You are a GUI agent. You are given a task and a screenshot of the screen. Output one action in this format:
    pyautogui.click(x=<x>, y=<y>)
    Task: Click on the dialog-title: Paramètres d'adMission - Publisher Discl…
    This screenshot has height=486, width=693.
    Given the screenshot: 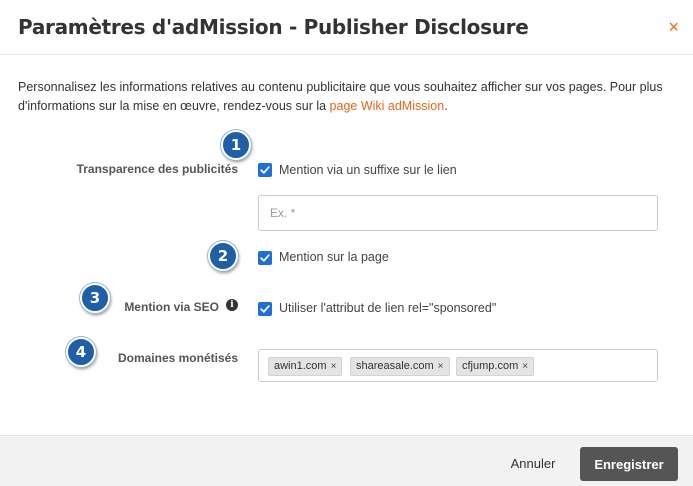 What is the action you would take?
    pyautogui.click(x=273, y=27)
    